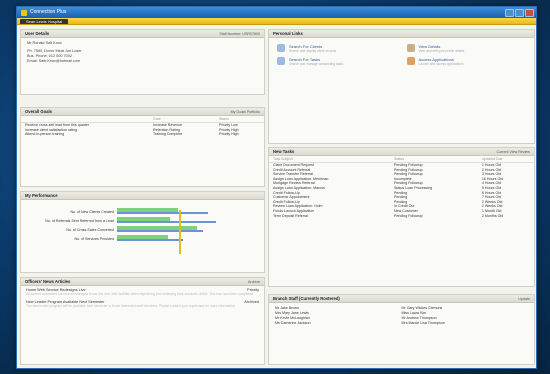 Image resolution: width=550 pixels, height=374 pixels. What do you see at coordinates (239, 33) in the screenshot?
I see `staff-number: Staff Number: USR07800` at bounding box center [239, 33].